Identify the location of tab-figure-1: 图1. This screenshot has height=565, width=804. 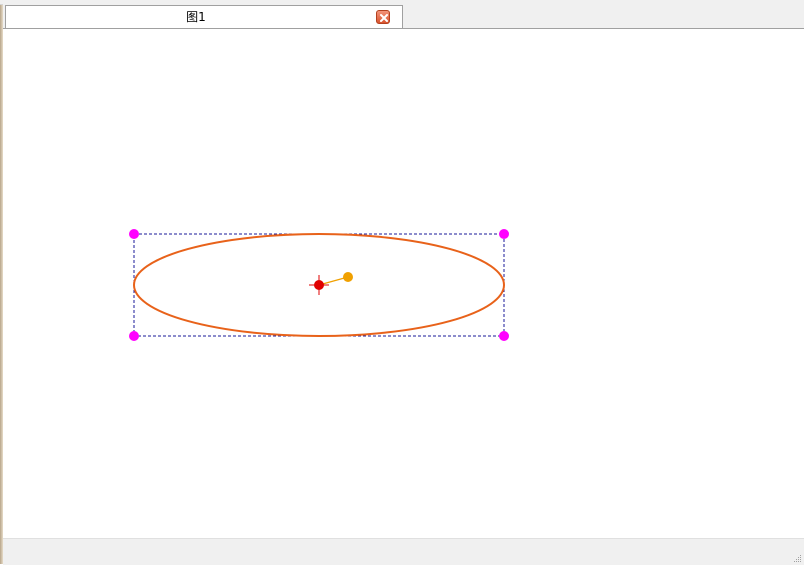
(204, 16).